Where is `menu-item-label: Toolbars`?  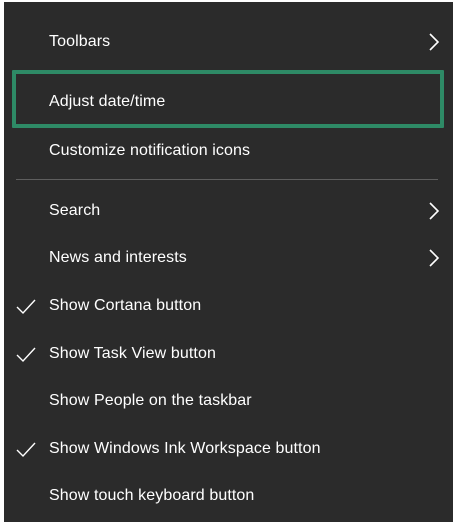
menu-item-label: Toolbars is located at coordinates (80, 41).